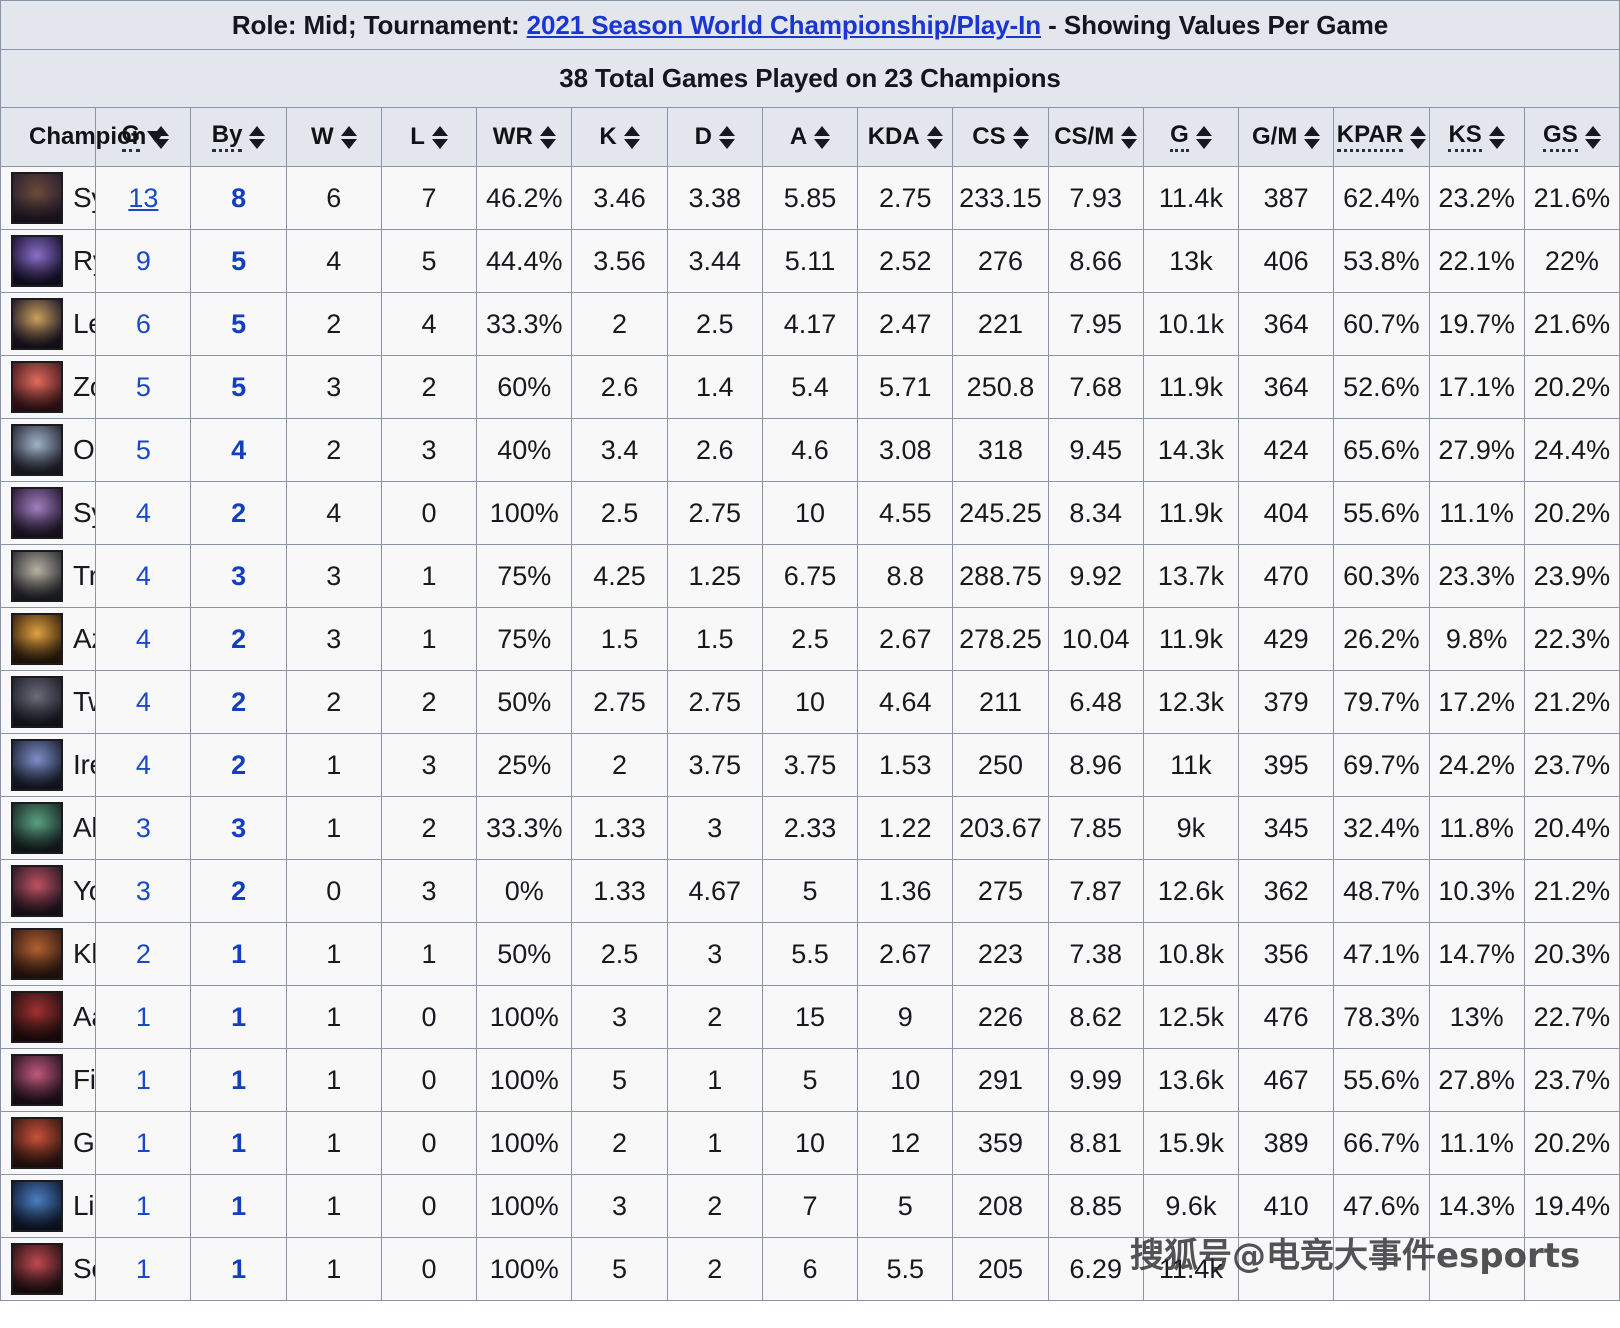  What do you see at coordinates (429, 701) in the screenshot?
I see `cell-value: 2` at bounding box center [429, 701].